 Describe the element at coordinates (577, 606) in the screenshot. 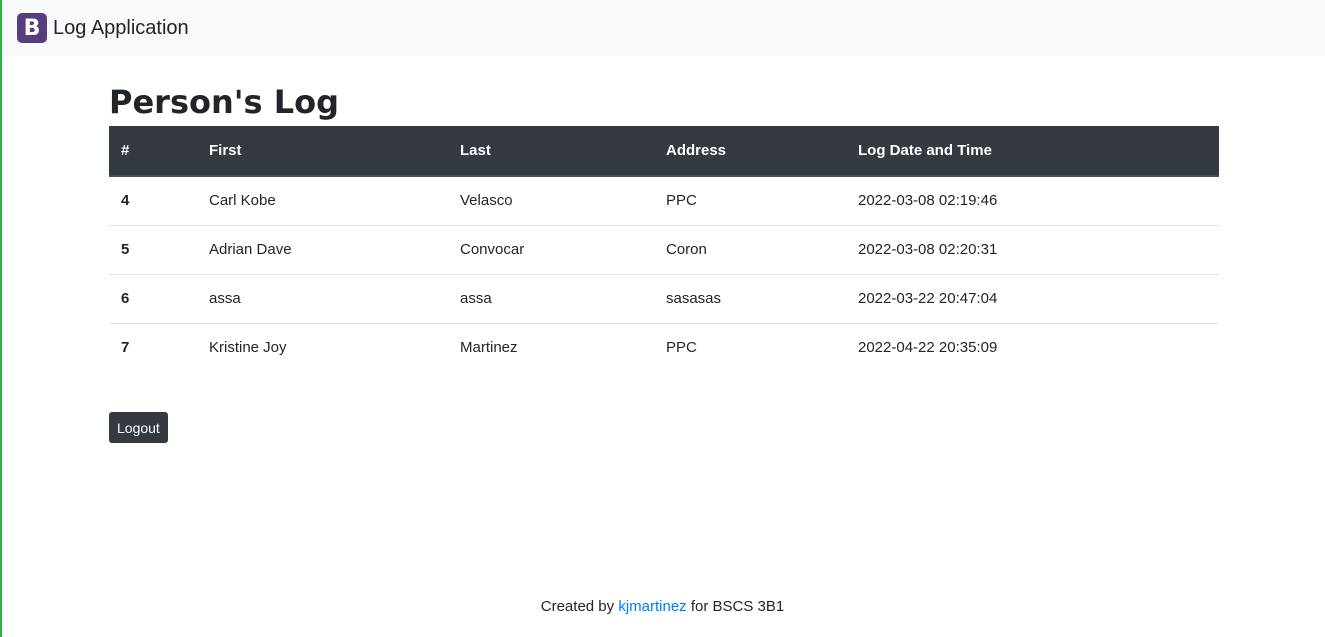

I see `footer-prefix: Created by` at that location.